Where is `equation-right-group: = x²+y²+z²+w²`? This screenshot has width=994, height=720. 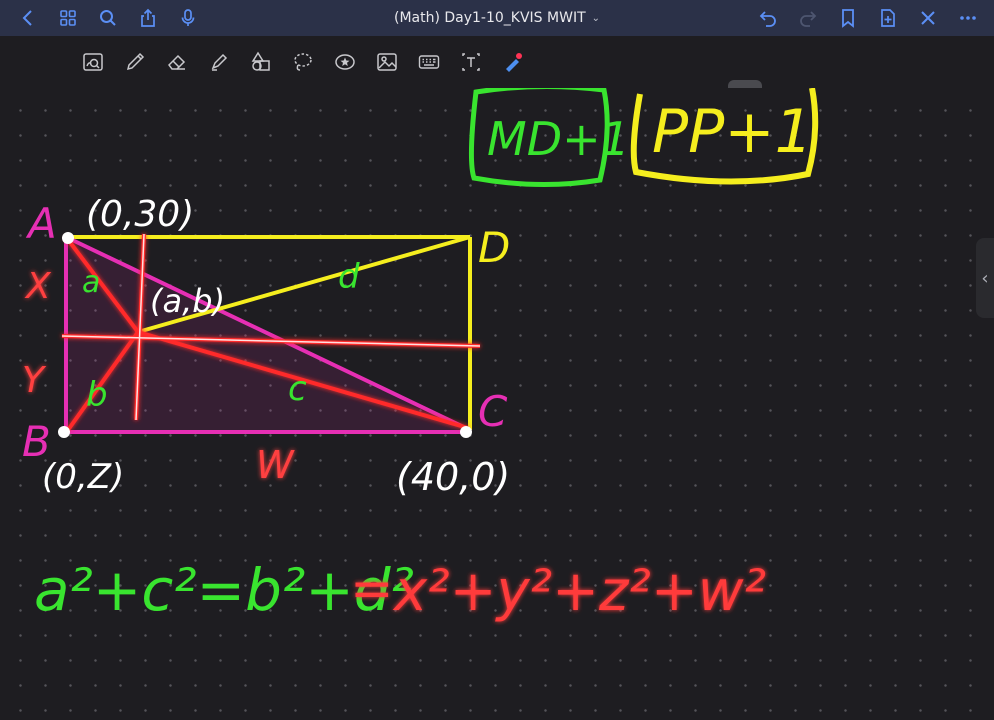 equation-right-group: = x²+y²+z²+w² is located at coordinates (558, 591).